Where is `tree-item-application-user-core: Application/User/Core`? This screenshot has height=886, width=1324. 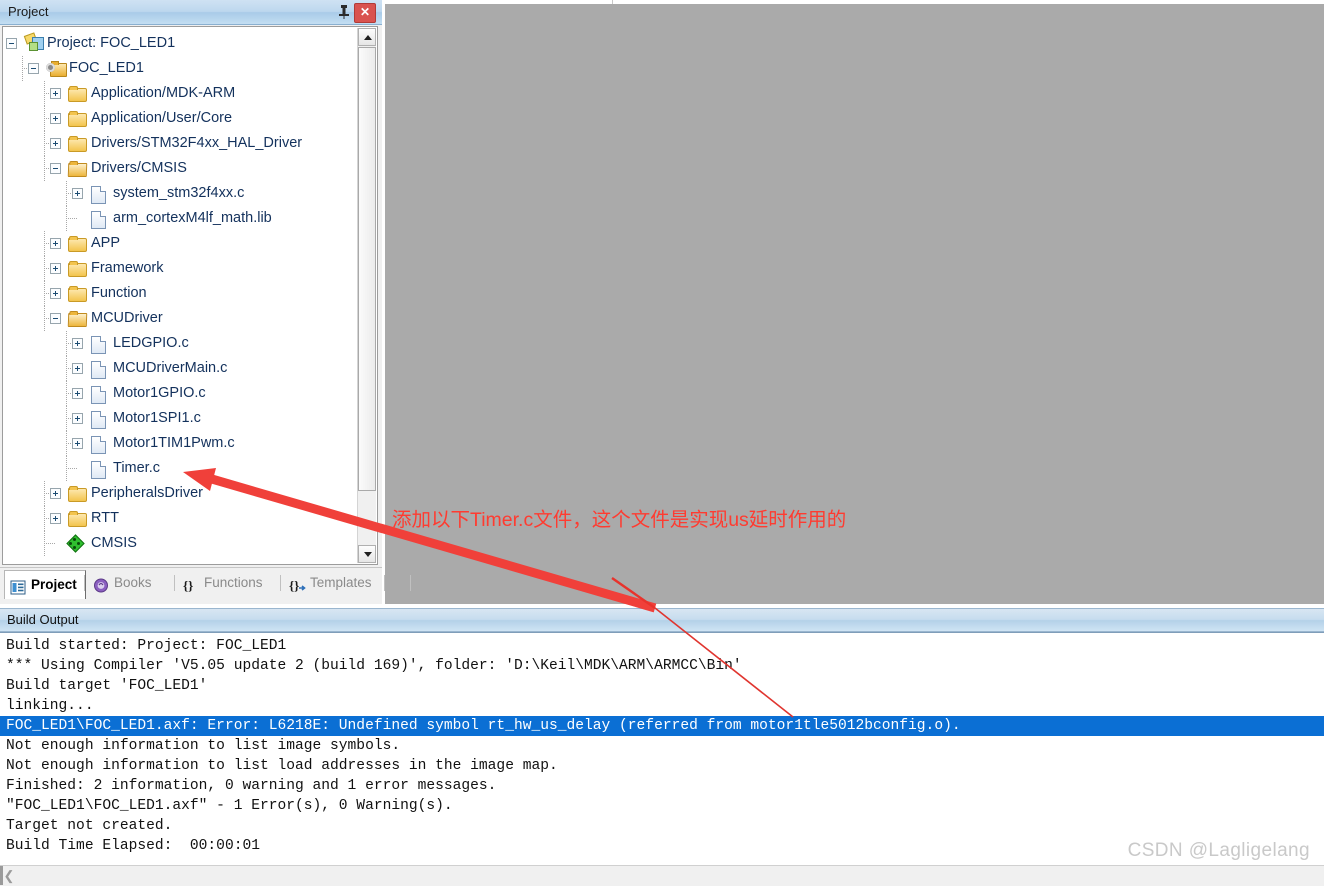 tree-item-application-user-core: Application/User/Core is located at coordinates (179, 118).